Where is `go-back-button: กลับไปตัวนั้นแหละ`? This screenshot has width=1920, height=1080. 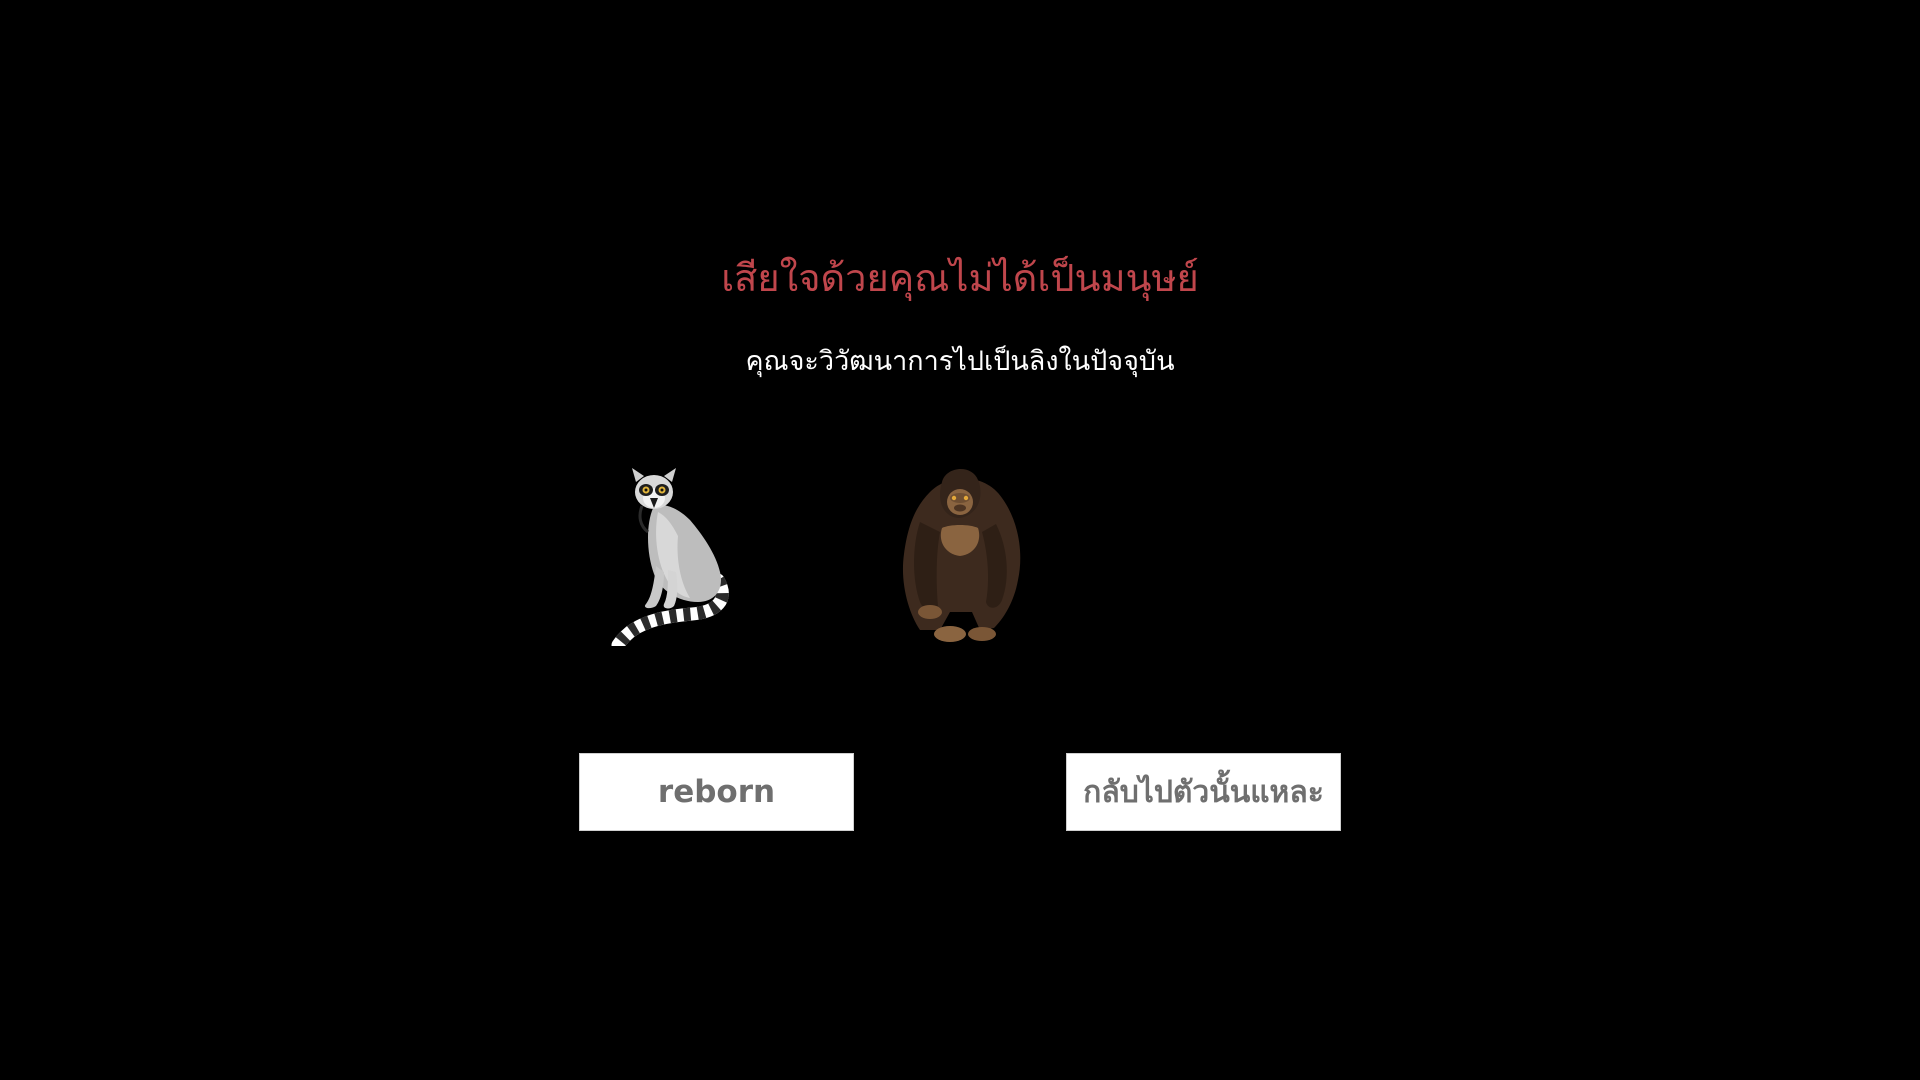
go-back-button: กลับไปตัวนั้นแหละ is located at coordinates (1203, 792).